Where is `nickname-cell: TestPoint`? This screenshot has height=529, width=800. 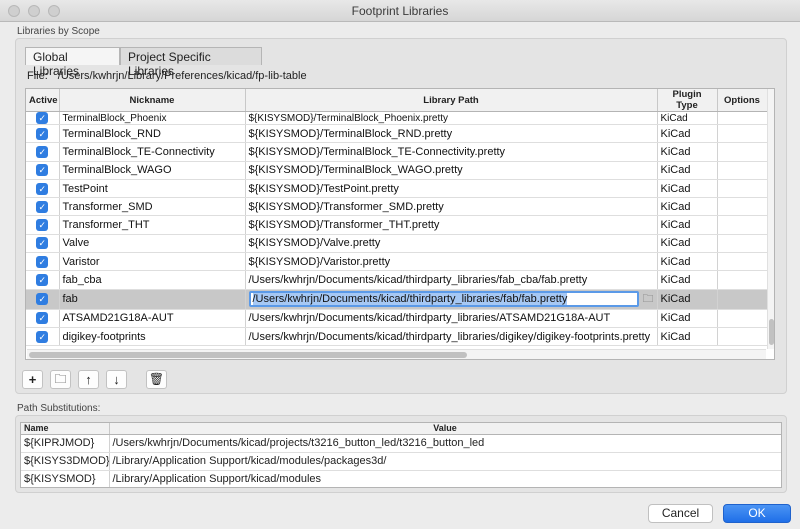
nickname-cell: TestPoint is located at coordinates (152, 189).